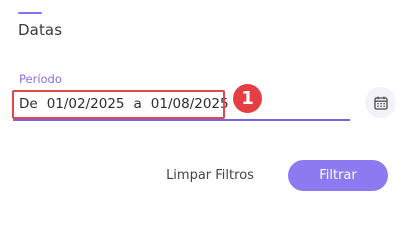 This screenshot has width=409, height=240. Describe the element at coordinates (40, 79) in the screenshot. I see `period-label: Período` at that location.